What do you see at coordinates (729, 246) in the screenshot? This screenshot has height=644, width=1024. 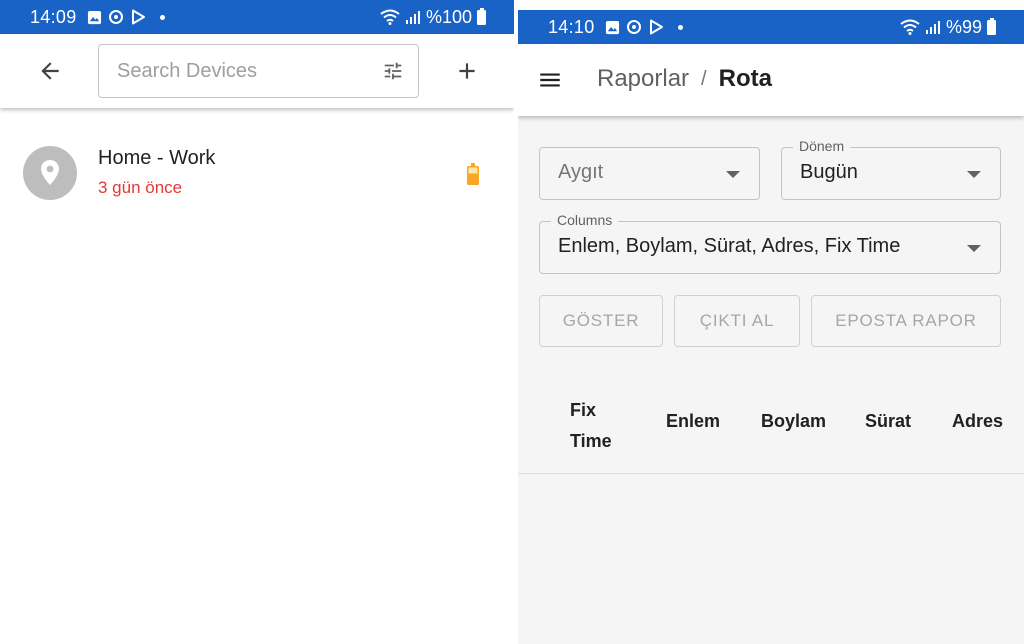 I see `columns-value: Enlem, Boylam, Sürat, Adres, Fix Time` at bounding box center [729, 246].